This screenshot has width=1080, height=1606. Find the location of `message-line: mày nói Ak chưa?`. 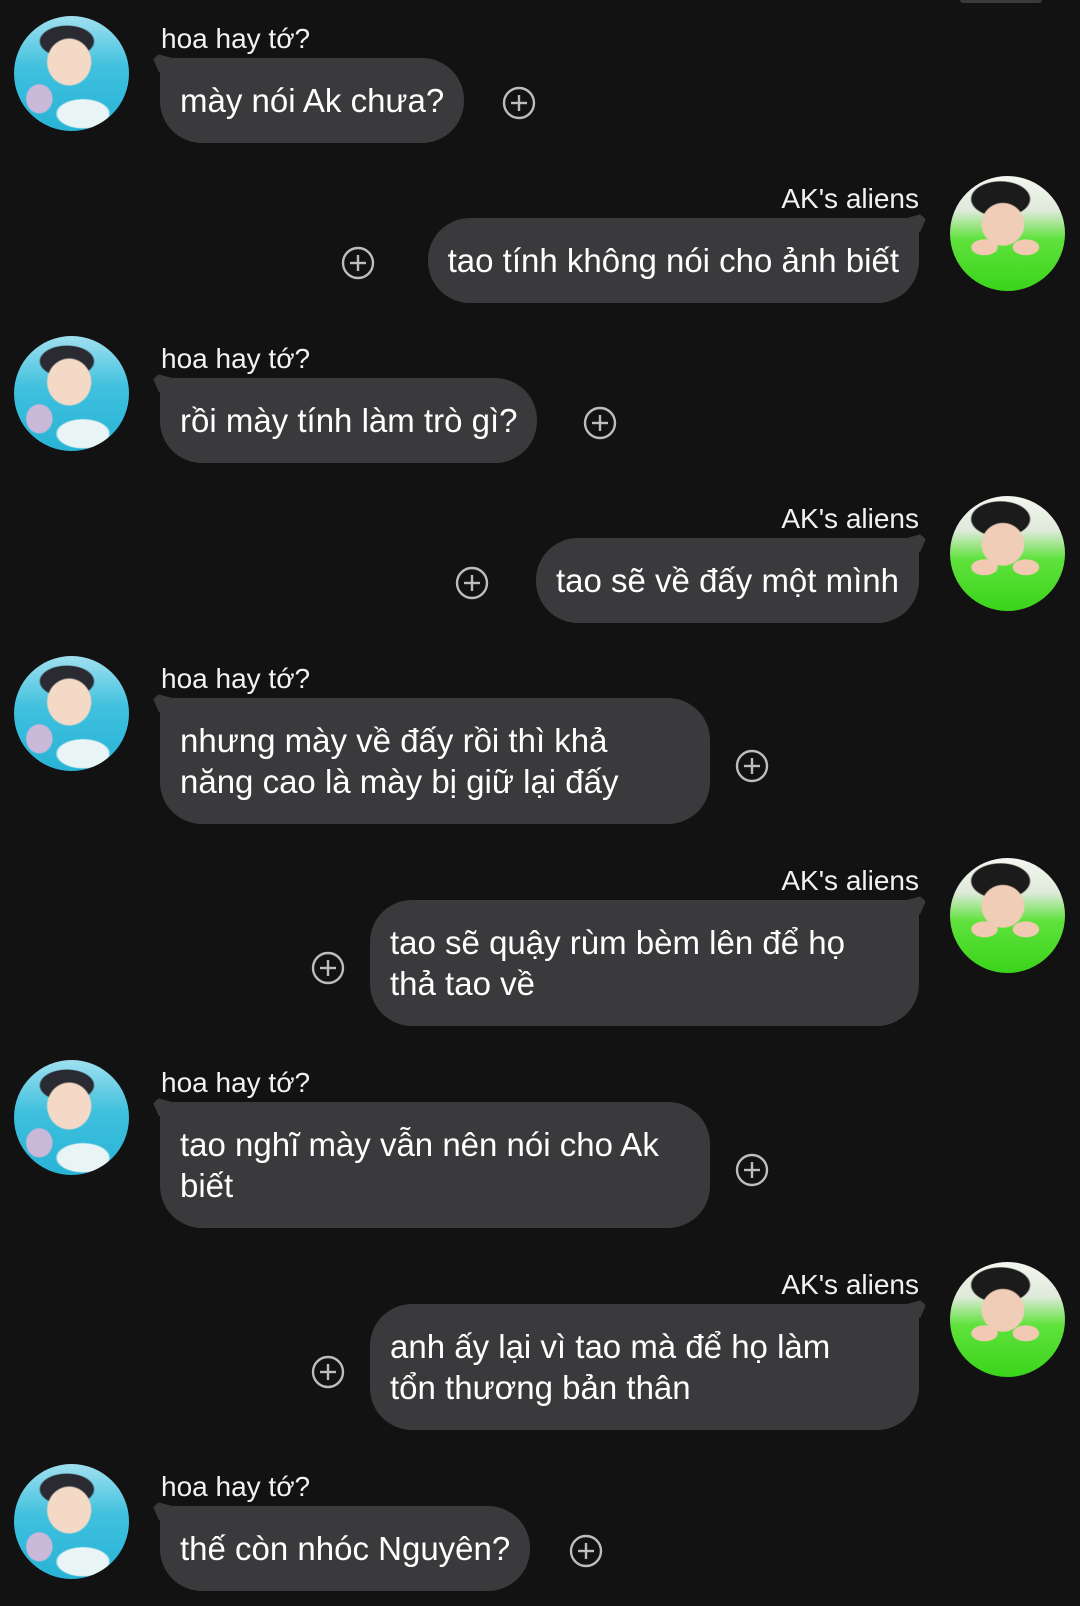

message-line: mày nói Ak chưa? is located at coordinates (312, 100).